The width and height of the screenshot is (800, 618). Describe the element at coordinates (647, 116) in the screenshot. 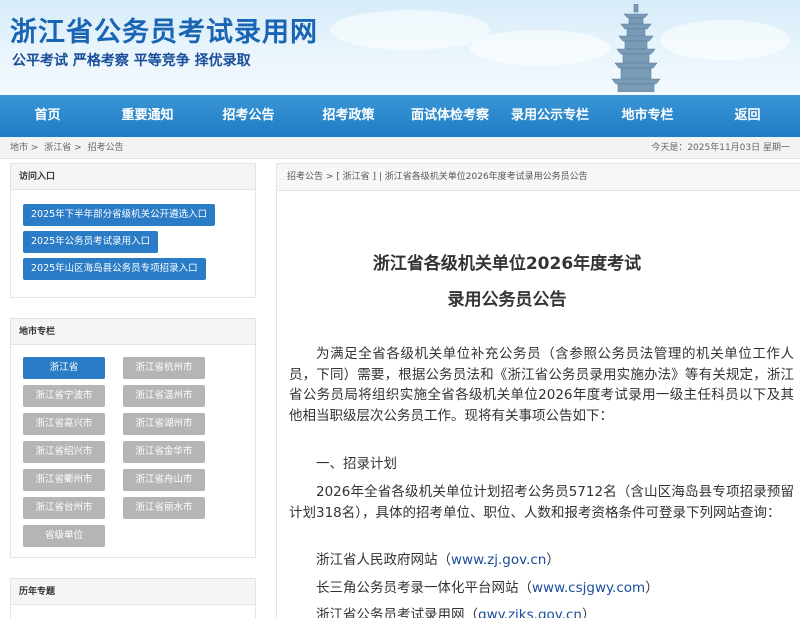

I see `nav-city-column: 地市专栏` at that location.